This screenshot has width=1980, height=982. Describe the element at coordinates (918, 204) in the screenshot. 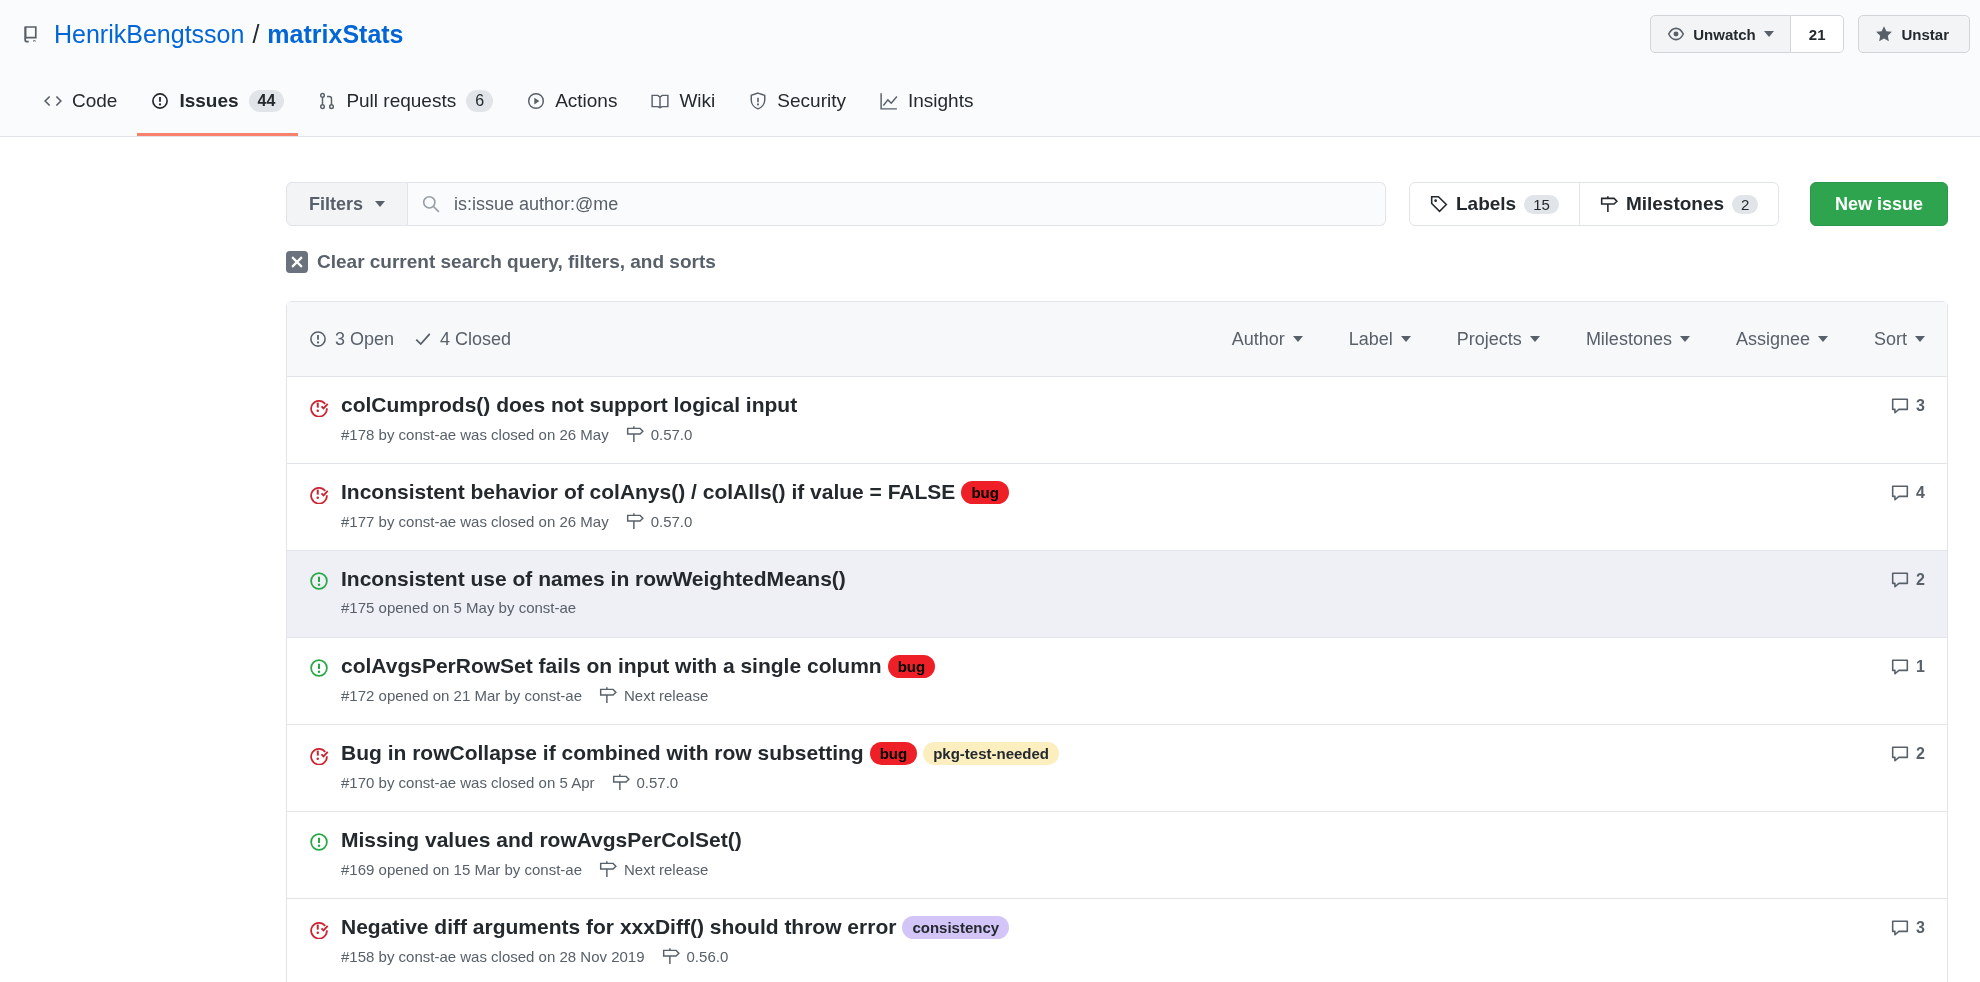

I see `search-input: is:issue author:@me` at that location.